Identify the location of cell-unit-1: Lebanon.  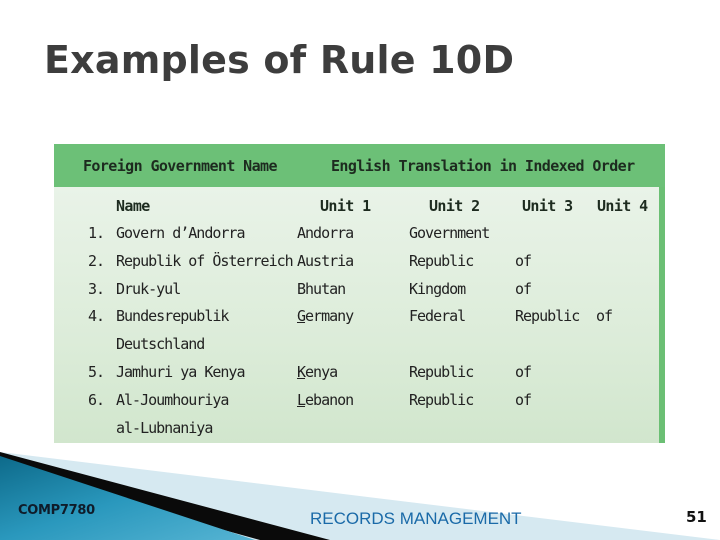
(325, 399).